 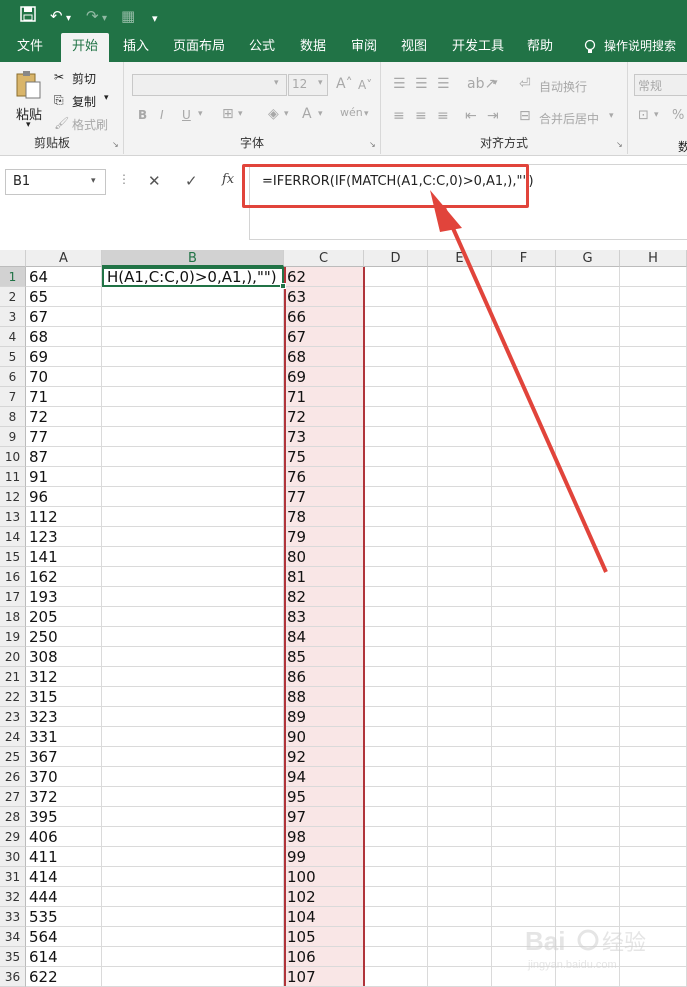 I want to click on fill-handle, so click(x=283, y=286).